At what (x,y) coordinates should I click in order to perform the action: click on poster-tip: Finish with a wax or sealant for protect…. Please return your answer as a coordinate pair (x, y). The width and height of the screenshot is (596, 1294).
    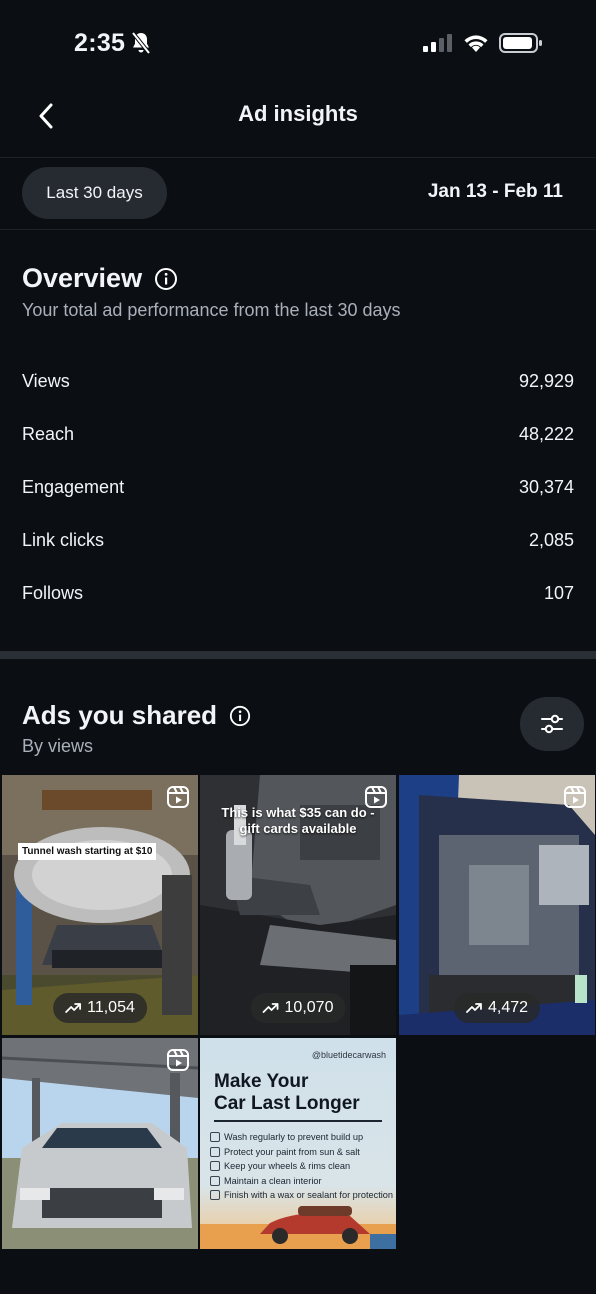
    Looking at the image, I should click on (301, 1195).